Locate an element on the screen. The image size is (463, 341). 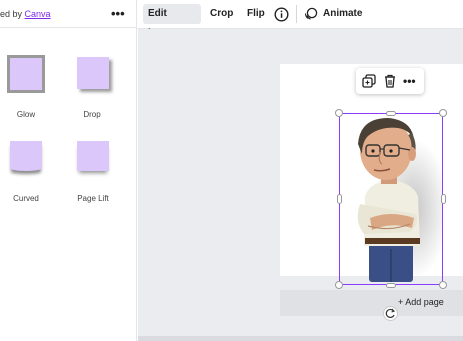
effect-label-page-lift: Page Lift is located at coordinates (93, 198).